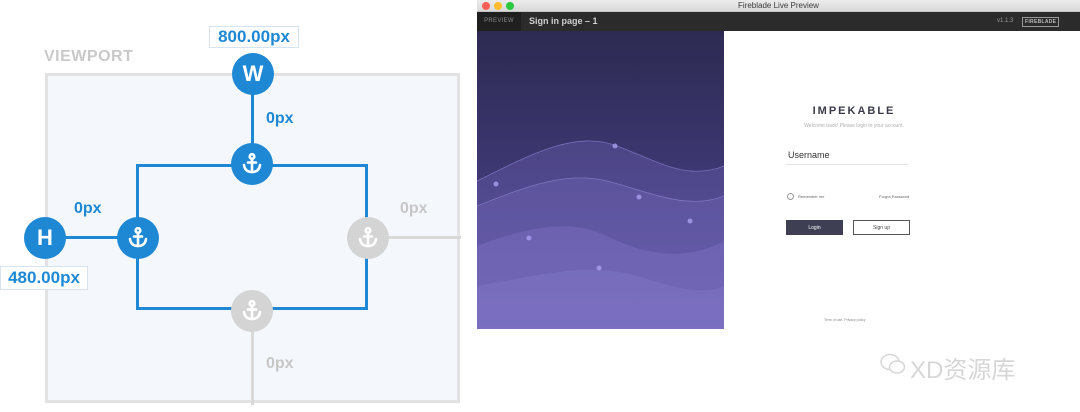 The height and width of the screenshot is (412, 1080). I want to click on width-connector-line, so click(252, 118).